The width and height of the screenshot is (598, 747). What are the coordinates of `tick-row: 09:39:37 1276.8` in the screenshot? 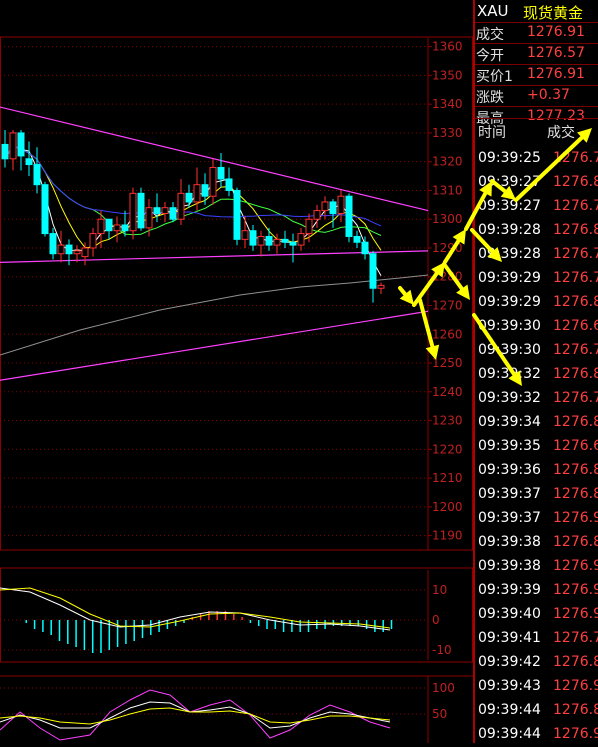 It's located at (536, 495).